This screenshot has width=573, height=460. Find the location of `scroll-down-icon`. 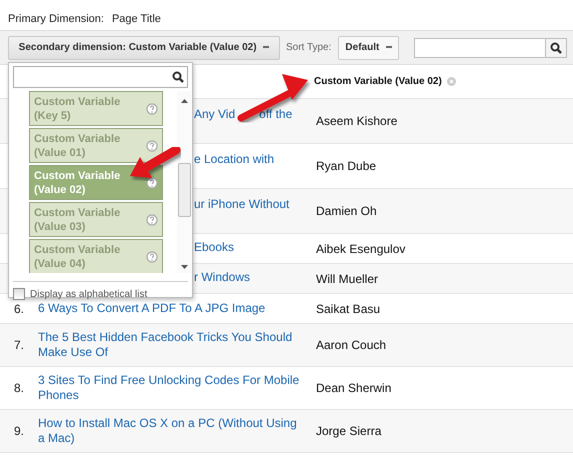

scroll-down-icon is located at coordinates (184, 267).